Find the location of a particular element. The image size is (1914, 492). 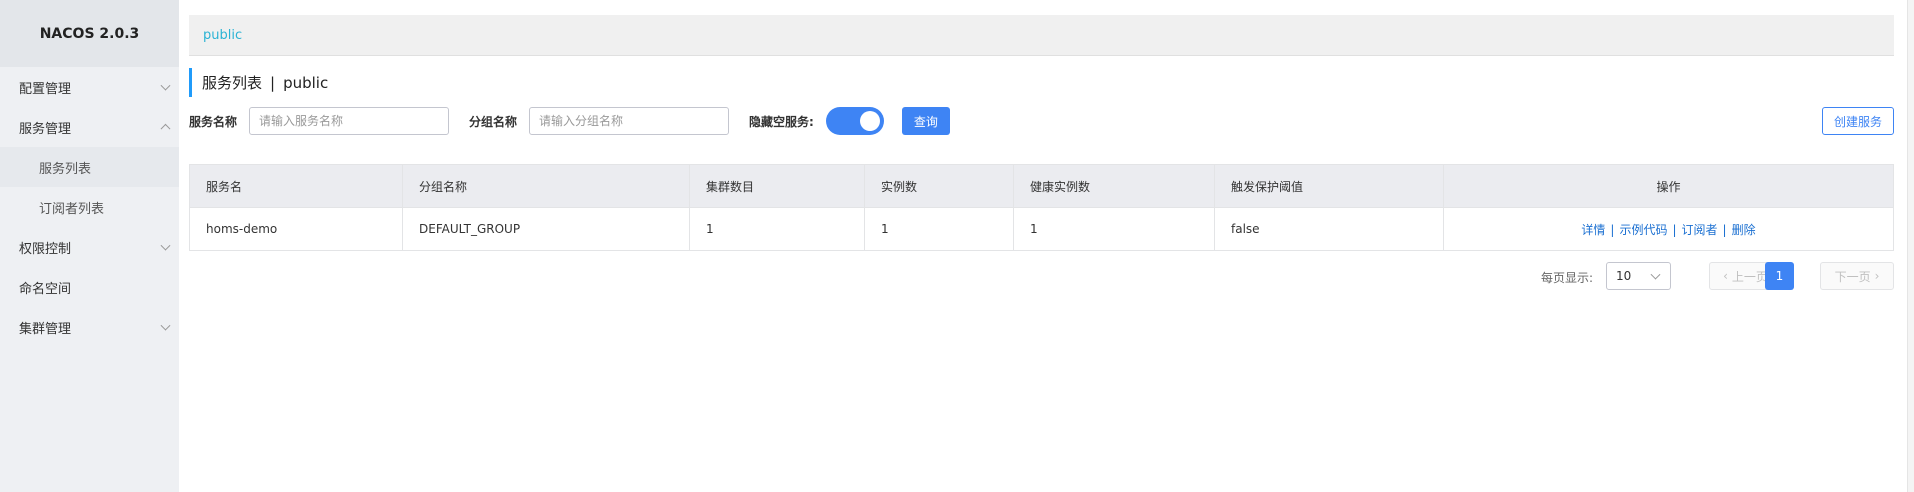

sidebar-item-label: 权限控制 is located at coordinates (45, 249).